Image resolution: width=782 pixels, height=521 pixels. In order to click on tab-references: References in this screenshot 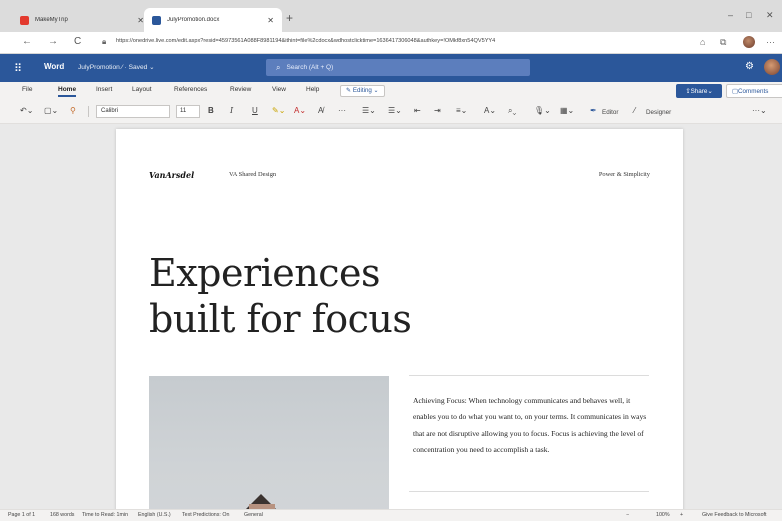, I will do `click(190, 89)`.